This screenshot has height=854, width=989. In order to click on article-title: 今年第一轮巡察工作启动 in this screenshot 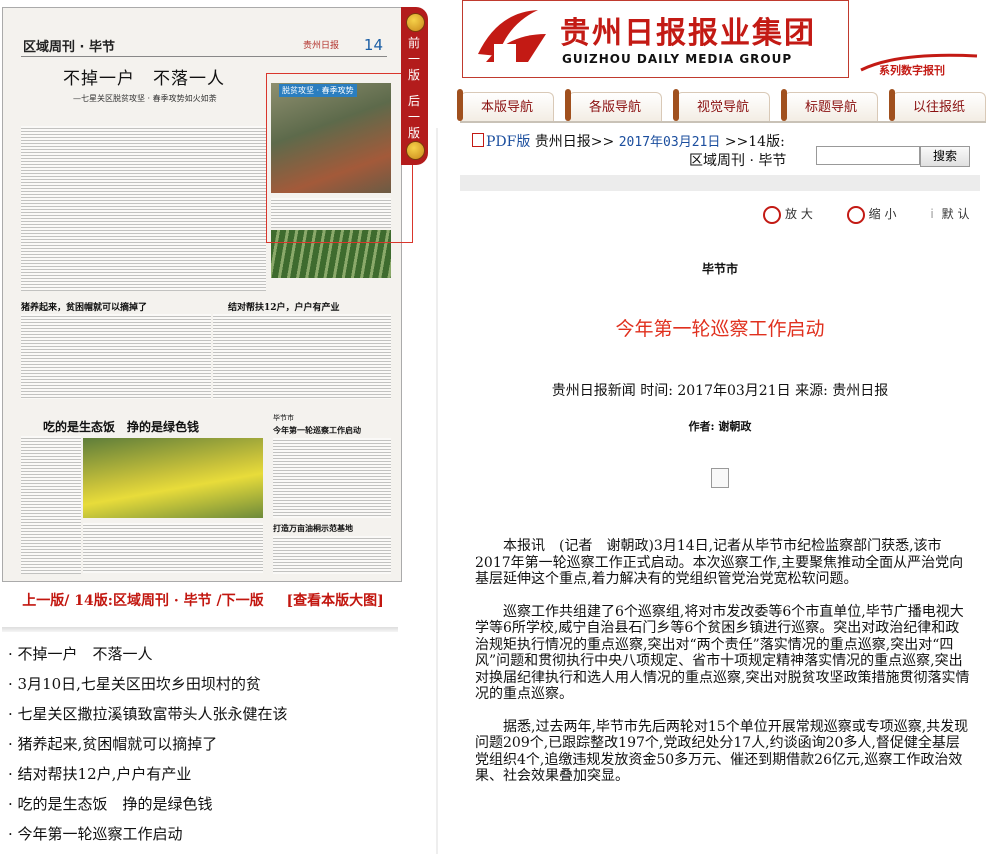, I will do `click(720, 329)`.